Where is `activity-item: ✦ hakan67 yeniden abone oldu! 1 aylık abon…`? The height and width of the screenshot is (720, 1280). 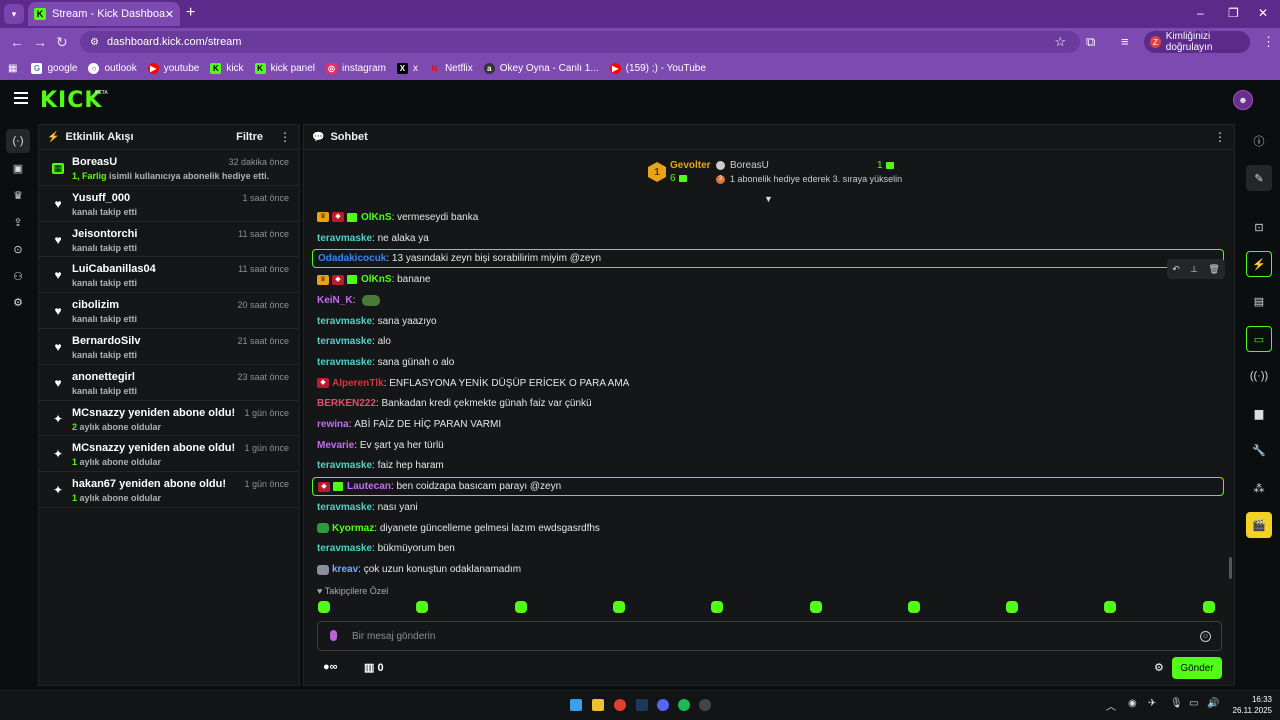
activity-item: ✦ hakan67 yeniden abone oldu! 1 aylık abon… is located at coordinates (169, 490).